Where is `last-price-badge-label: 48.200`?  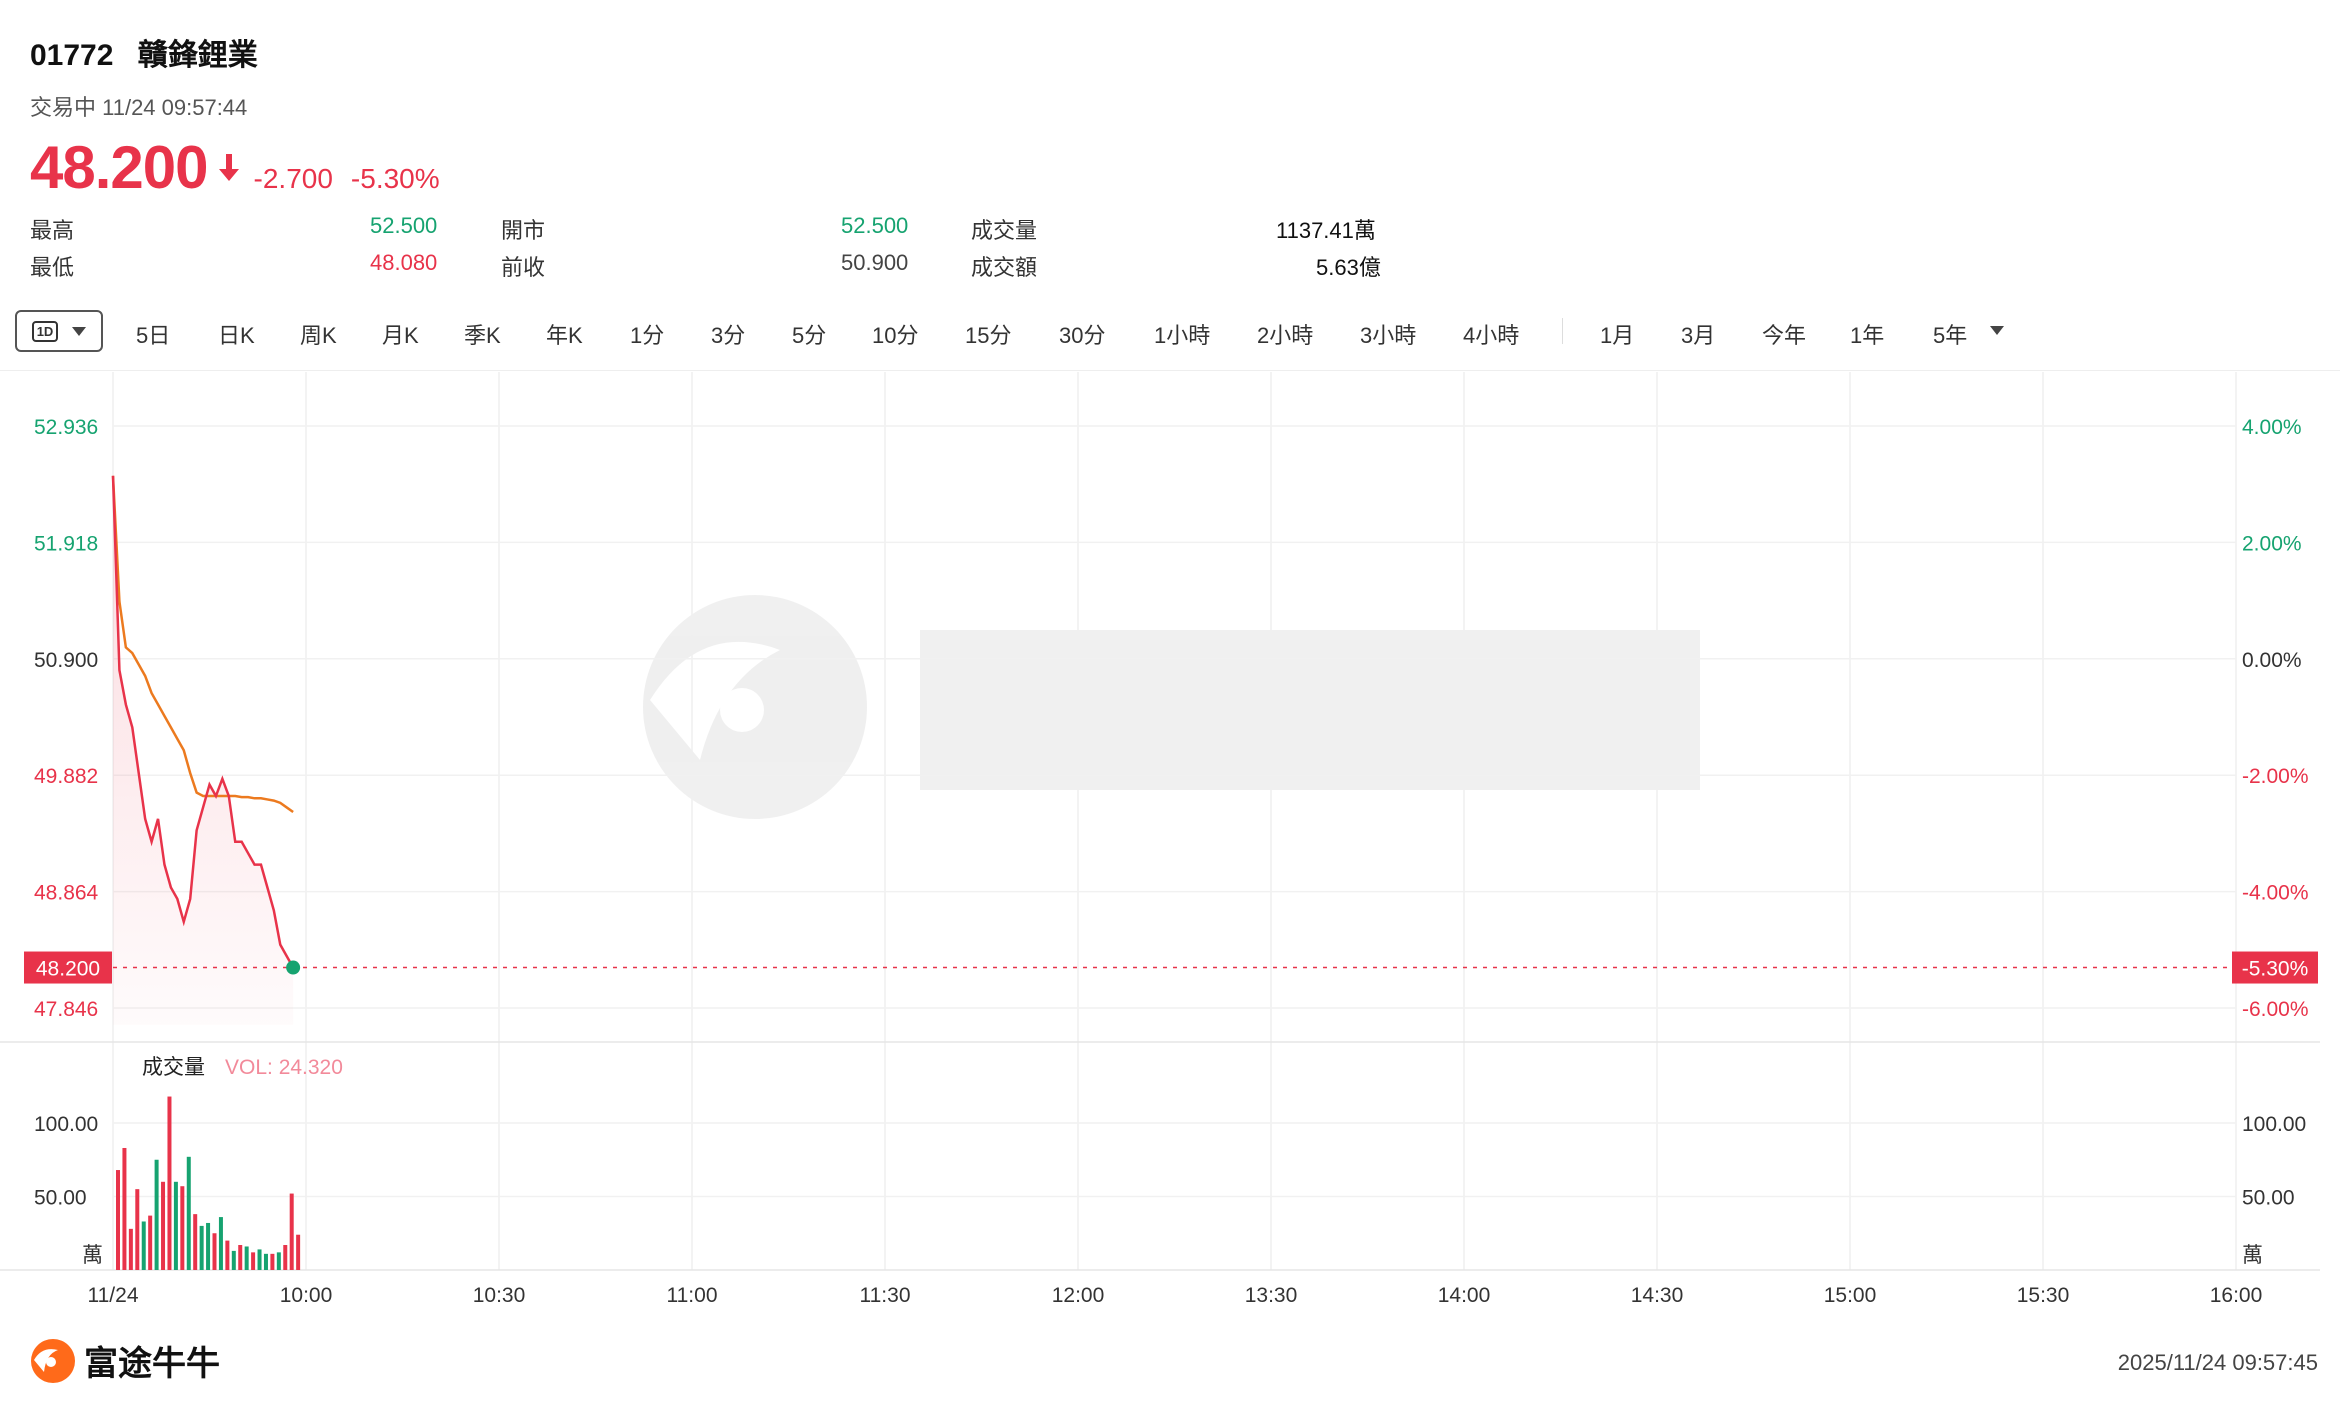
last-price-badge-label: 48.200 is located at coordinates (68, 969).